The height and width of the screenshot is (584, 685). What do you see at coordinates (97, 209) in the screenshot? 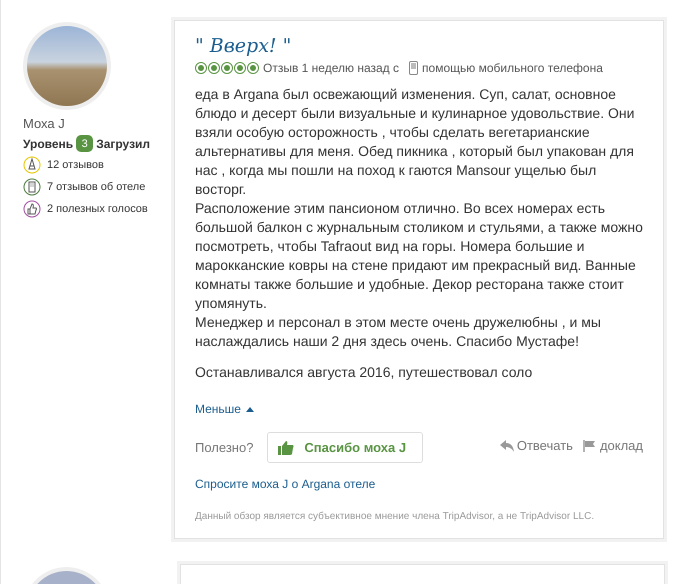
I see `reviewer-stat: 2 полезных голосов` at bounding box center [97, 209].